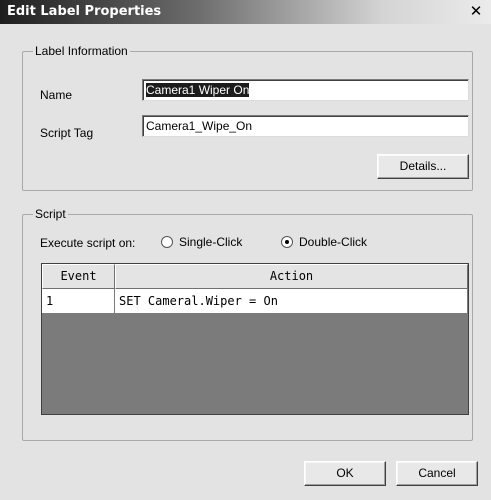 This screenshot has height=500, width=491. What do you see at coordinates (333, 242) in the screenshot?
I see `double-click-label: Double-Click` at bounding box center [333, 242].